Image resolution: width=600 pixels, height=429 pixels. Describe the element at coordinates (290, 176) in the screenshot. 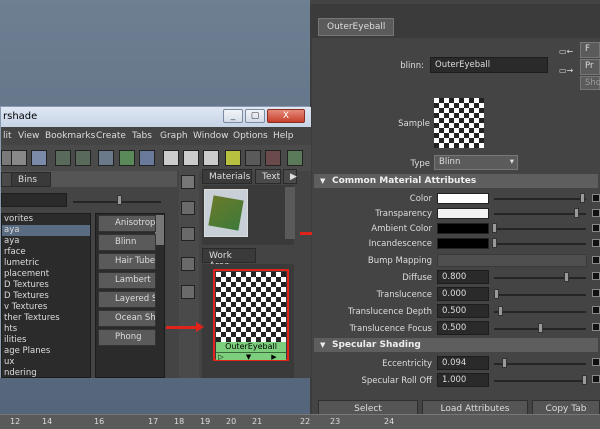

I see `tab-scroll-right: ▶` at that location.